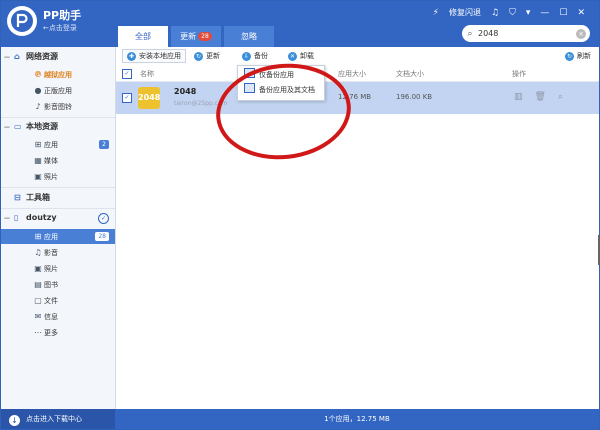 This screenshot has width=600, height=430. What do you see at coordinates (60, 28) in the screenshot?
I see `login-link: ←点击登录` at bounding box center [60, 28].